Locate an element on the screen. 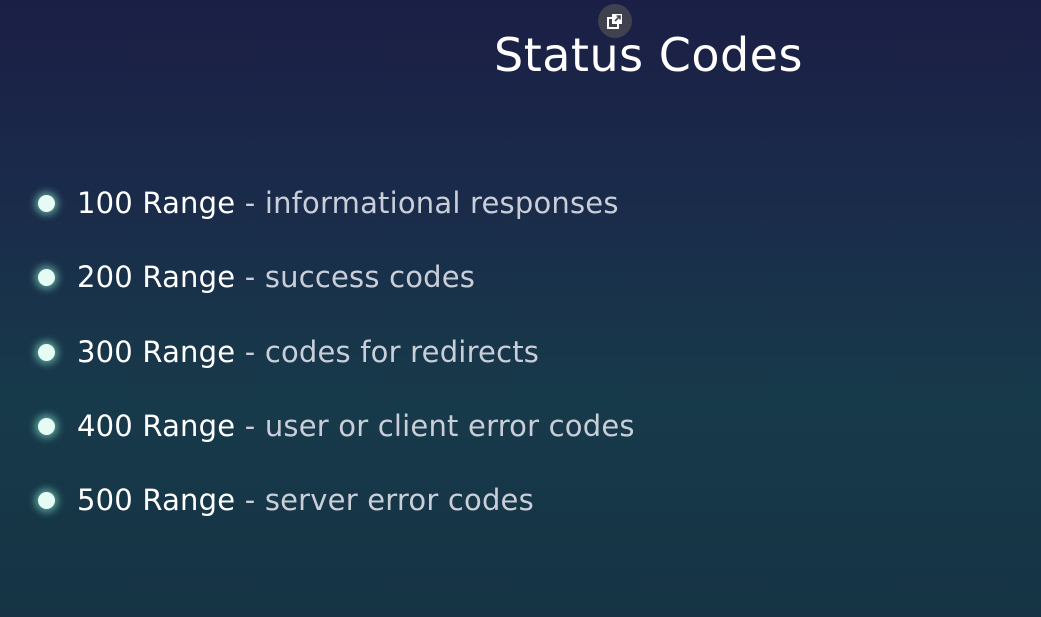  list-item: 300 Range - codes for redirects is located at coordinates (288, 352).